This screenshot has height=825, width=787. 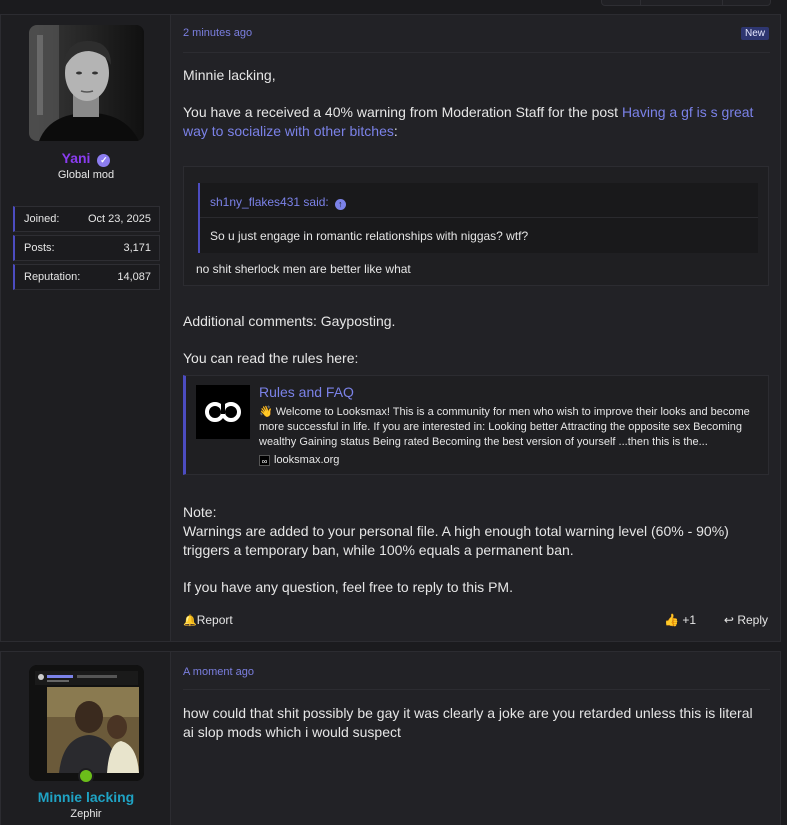 I want to click on reply-button: ↩ Reply, so click(x=746, y=620).